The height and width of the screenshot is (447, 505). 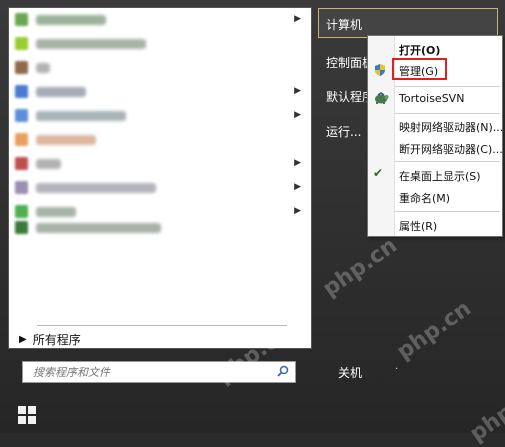 What do you see at coordinates (380, 71) in the screenshot?
I see `shield-icon` at bounding box center [380, 71].